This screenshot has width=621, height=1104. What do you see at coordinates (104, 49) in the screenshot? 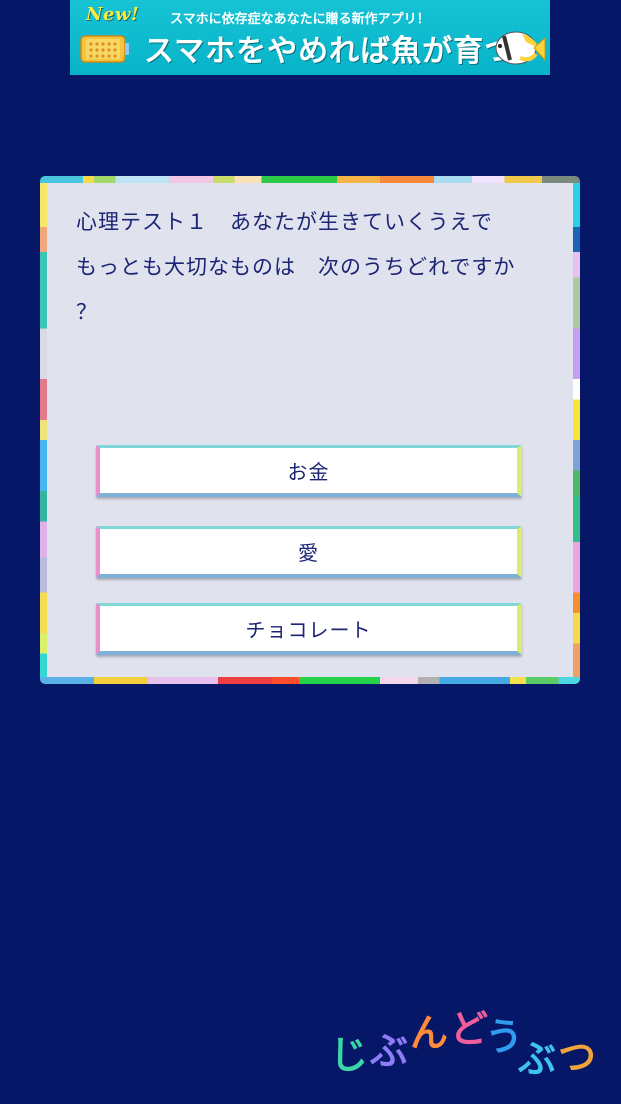
I see `phone-icon` at bounding box center [104, 49].